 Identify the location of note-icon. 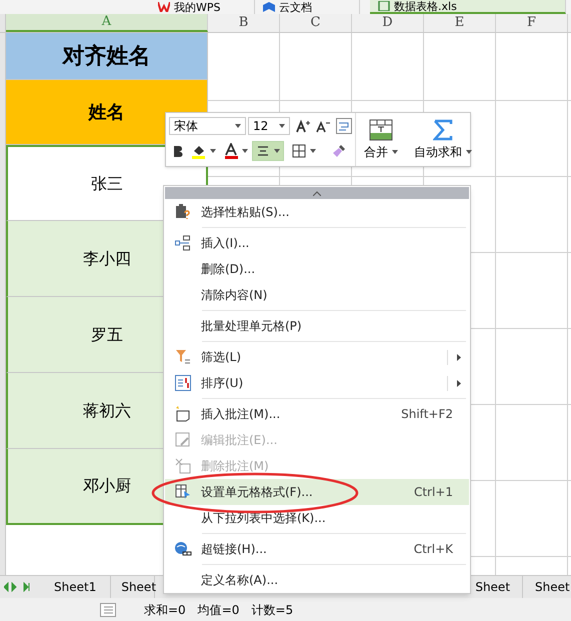
(183, 414).